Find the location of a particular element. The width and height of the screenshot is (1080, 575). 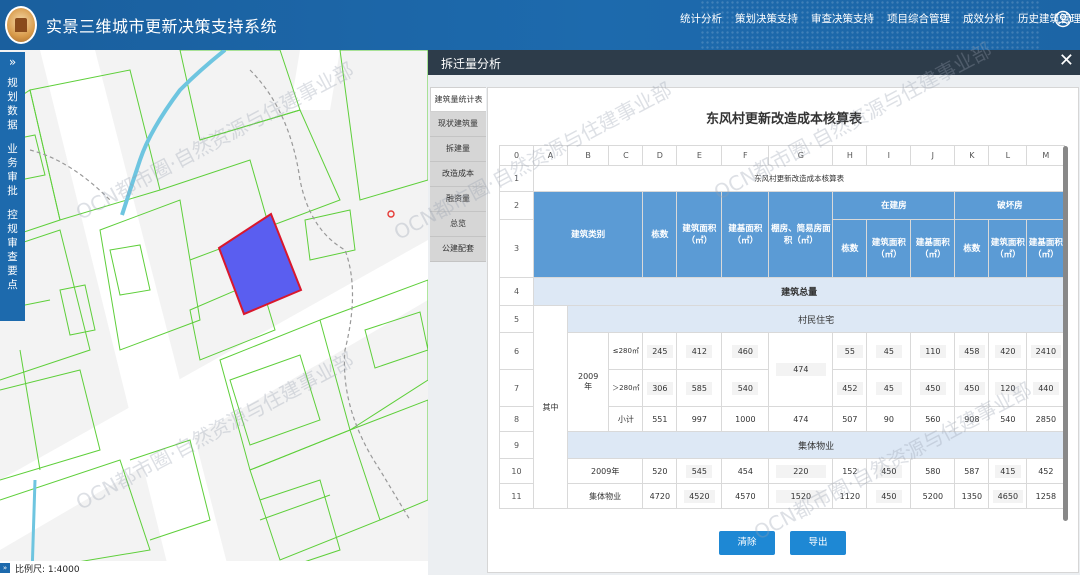

header-base-area: 建基面积（㎡） is located at coordinates (745, 234).